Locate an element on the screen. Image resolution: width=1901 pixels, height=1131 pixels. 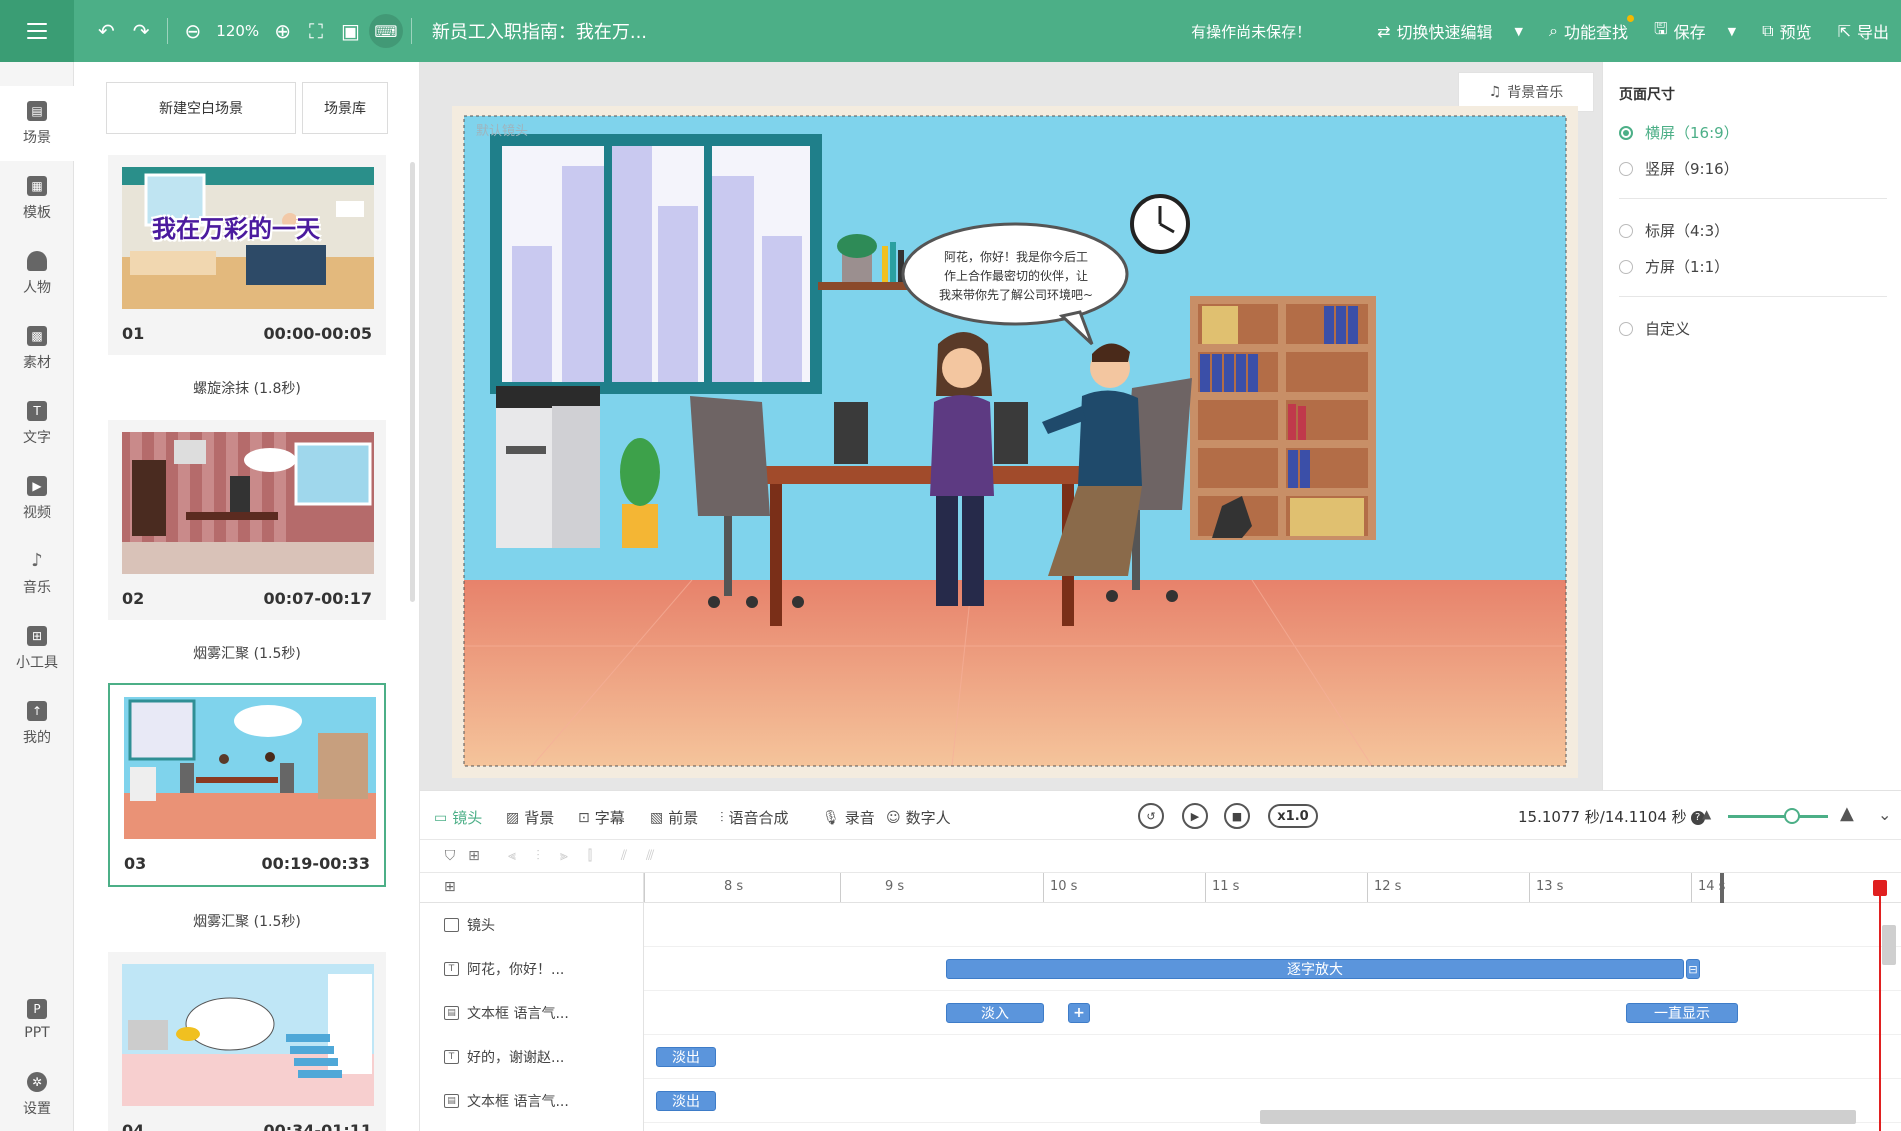
fullscreen-icon: ⛶ is located at coordinates (316, 31).